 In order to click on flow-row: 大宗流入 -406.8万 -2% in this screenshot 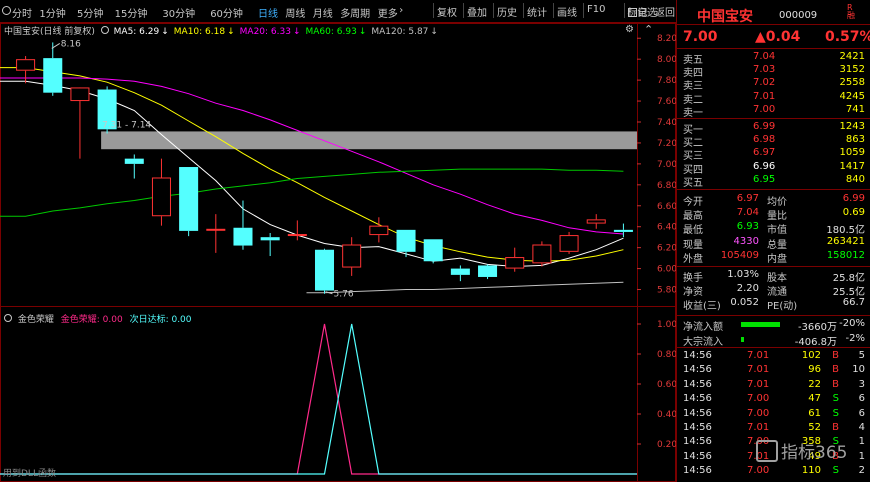, I will do `click(773, 340)`.